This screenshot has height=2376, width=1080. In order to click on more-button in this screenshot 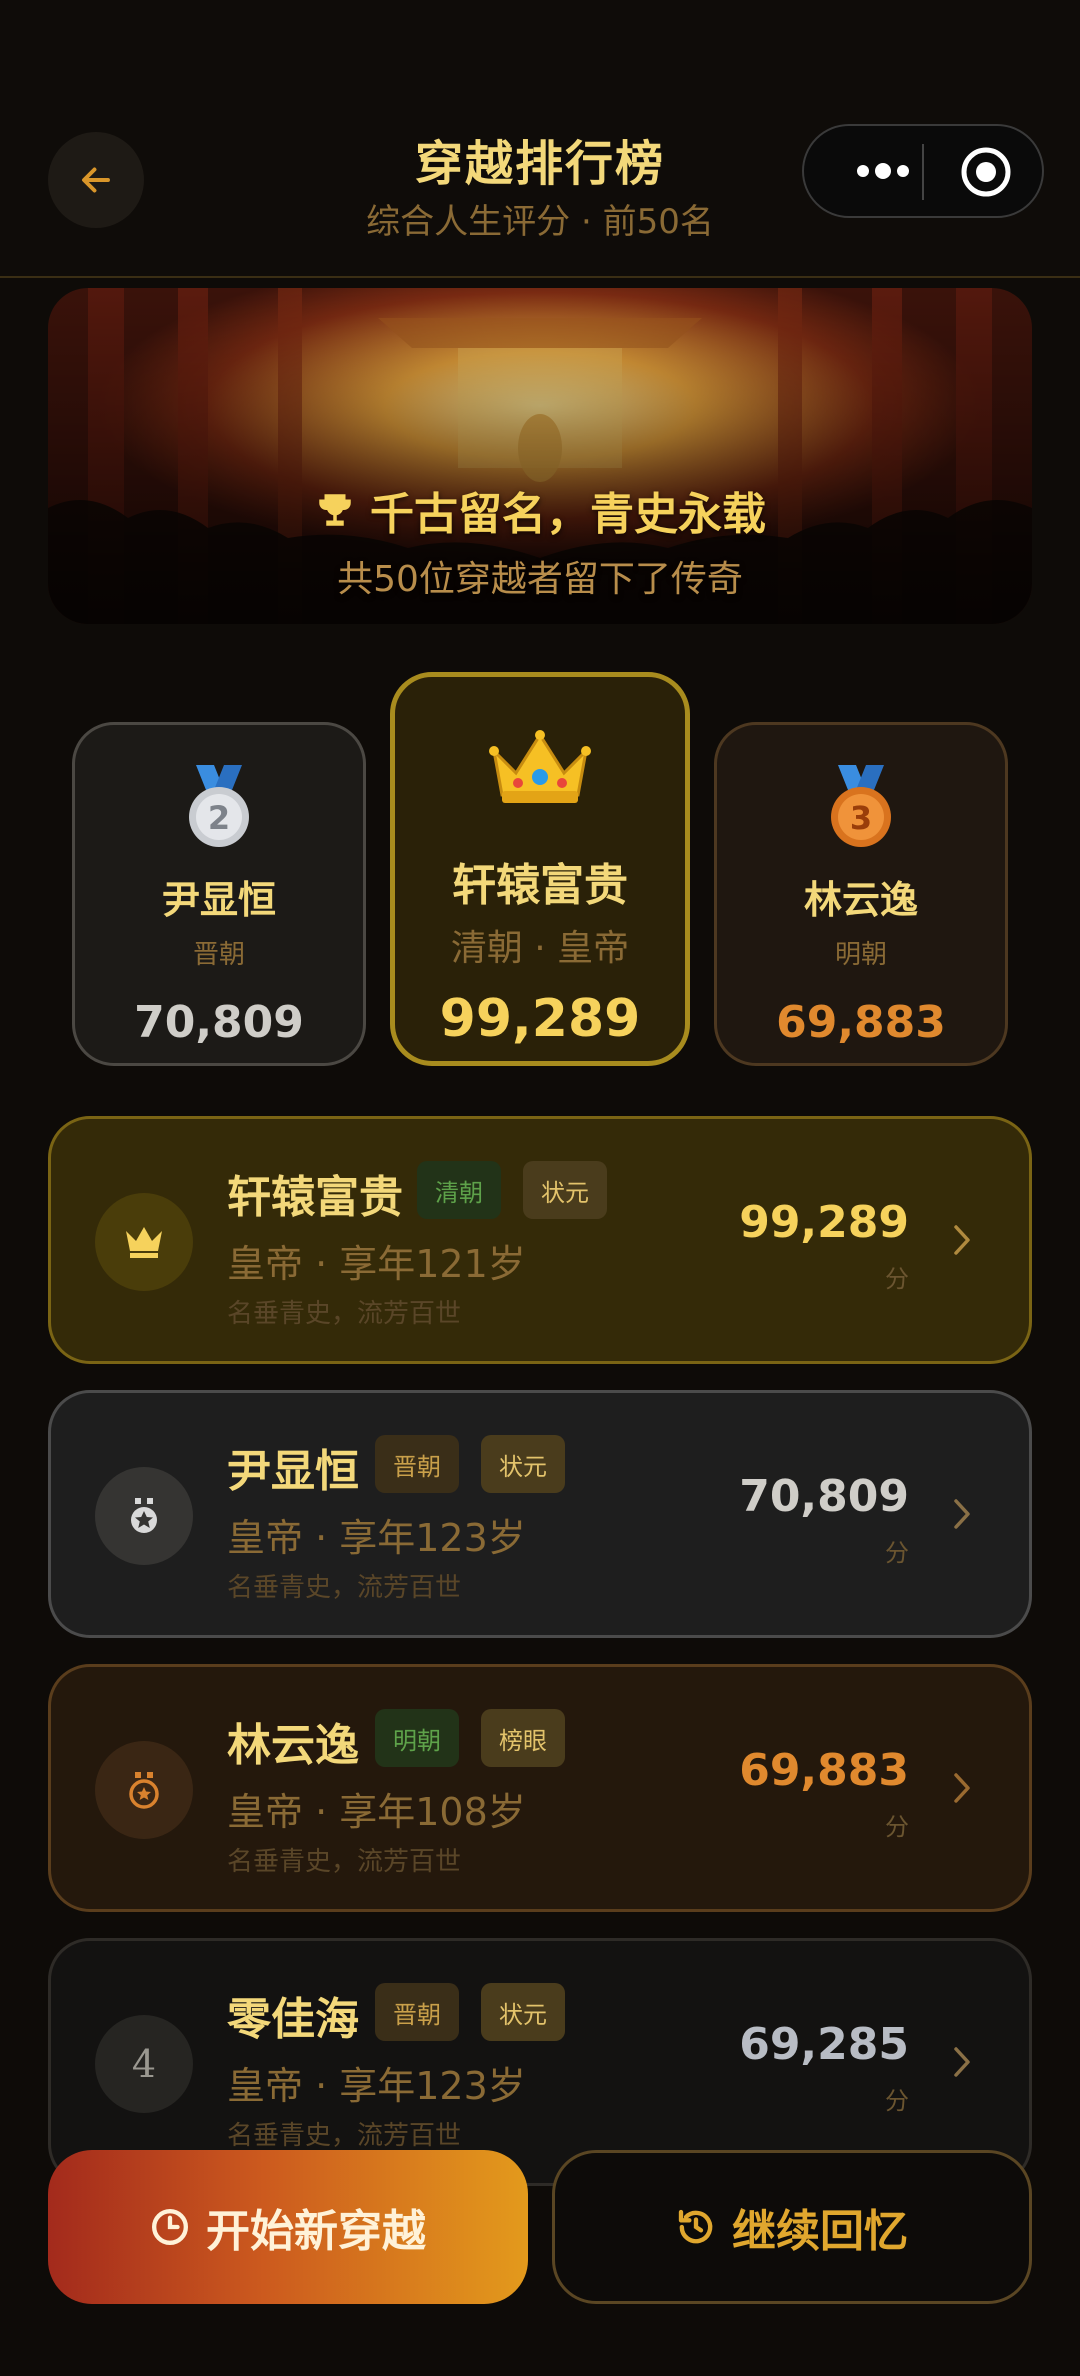, I will do `click(883, 171)`.